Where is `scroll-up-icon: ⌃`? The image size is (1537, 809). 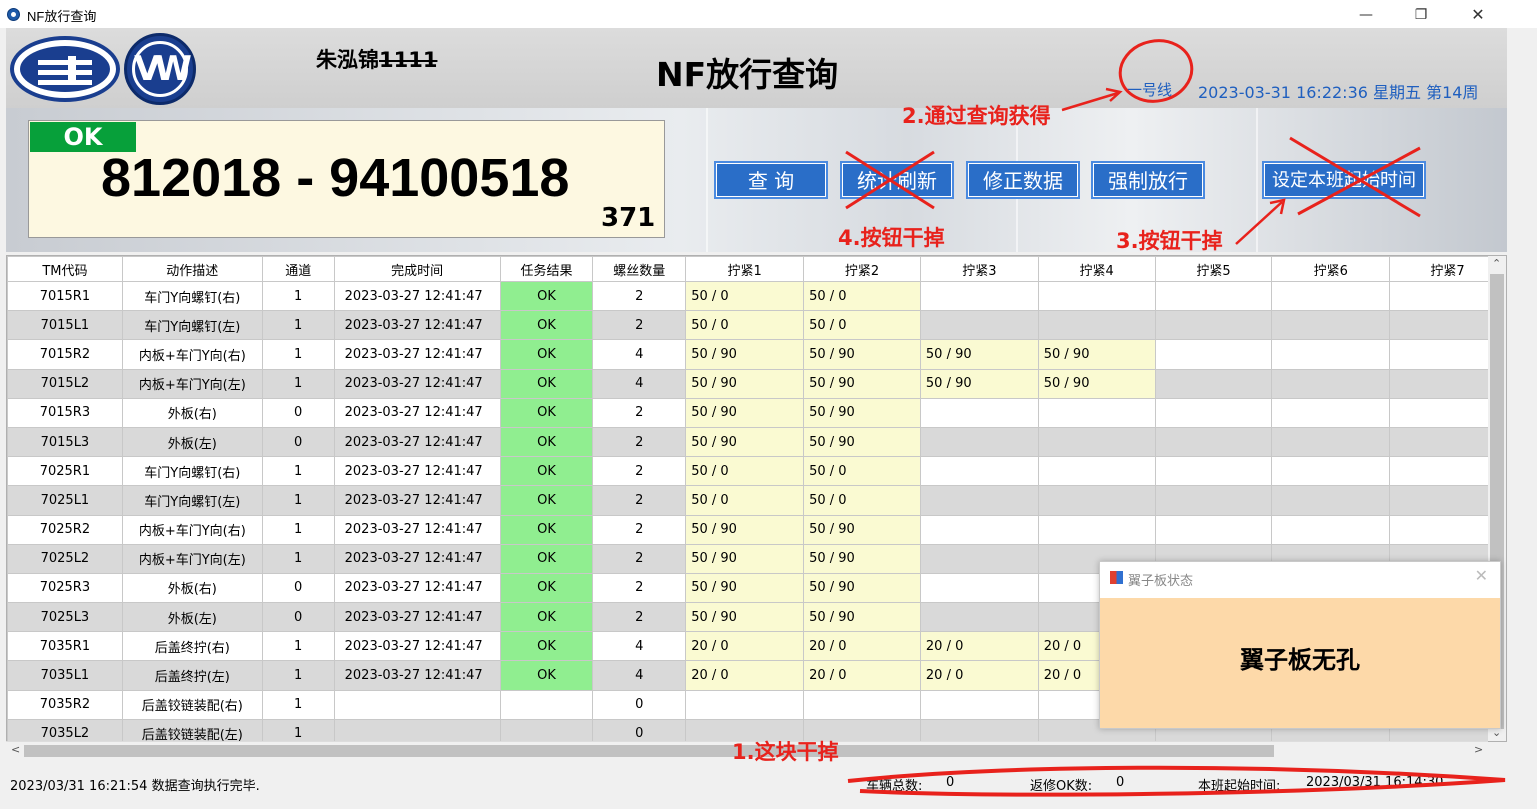 scroll-up-icon: ⌃ is located at coordinates (1496, 263).